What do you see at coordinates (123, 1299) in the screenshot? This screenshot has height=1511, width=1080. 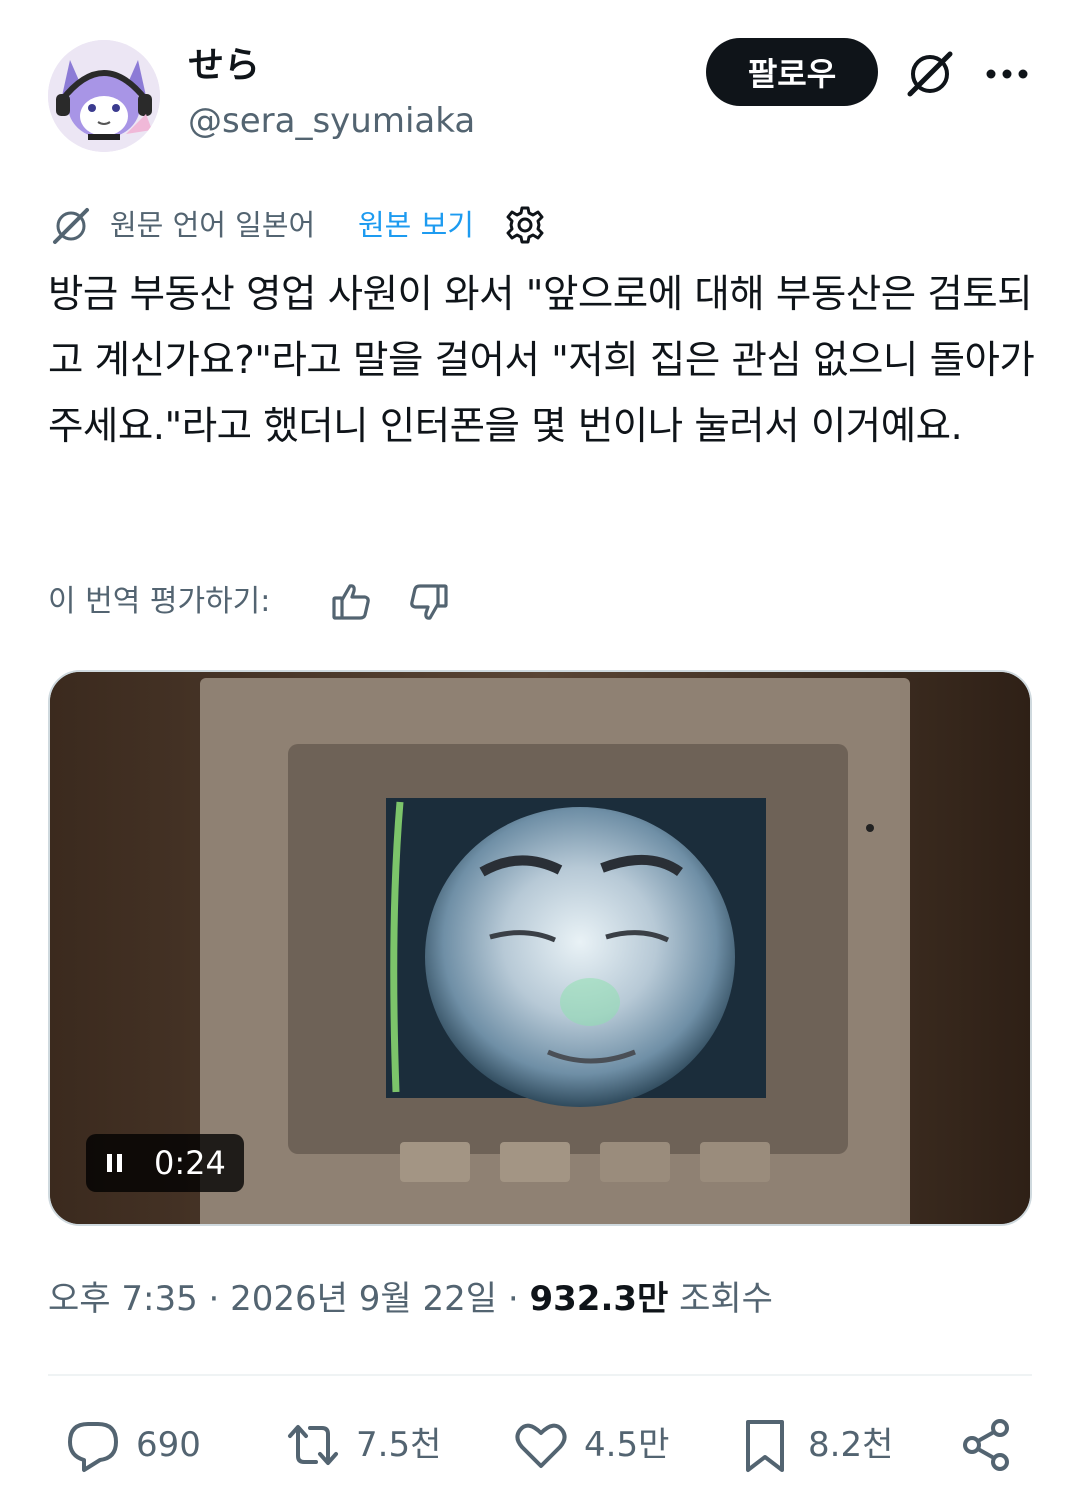 I see `tweet-time: 오후 7:35` at bounding box center [123, 1299].